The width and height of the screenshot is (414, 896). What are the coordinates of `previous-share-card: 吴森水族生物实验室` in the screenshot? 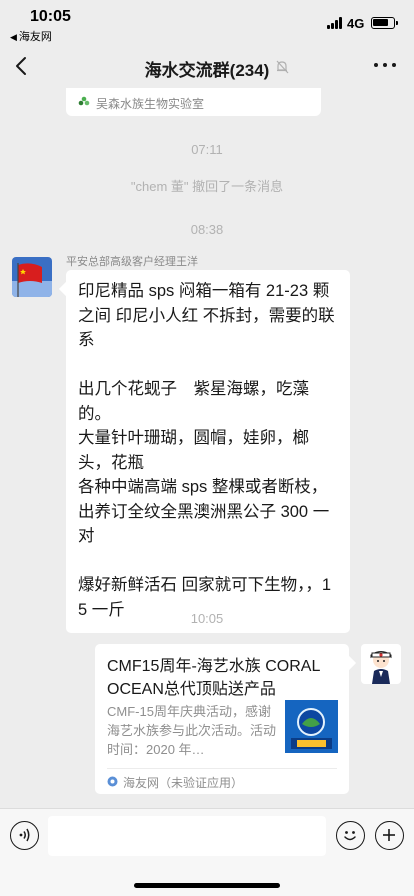 It's located at (193, 102).